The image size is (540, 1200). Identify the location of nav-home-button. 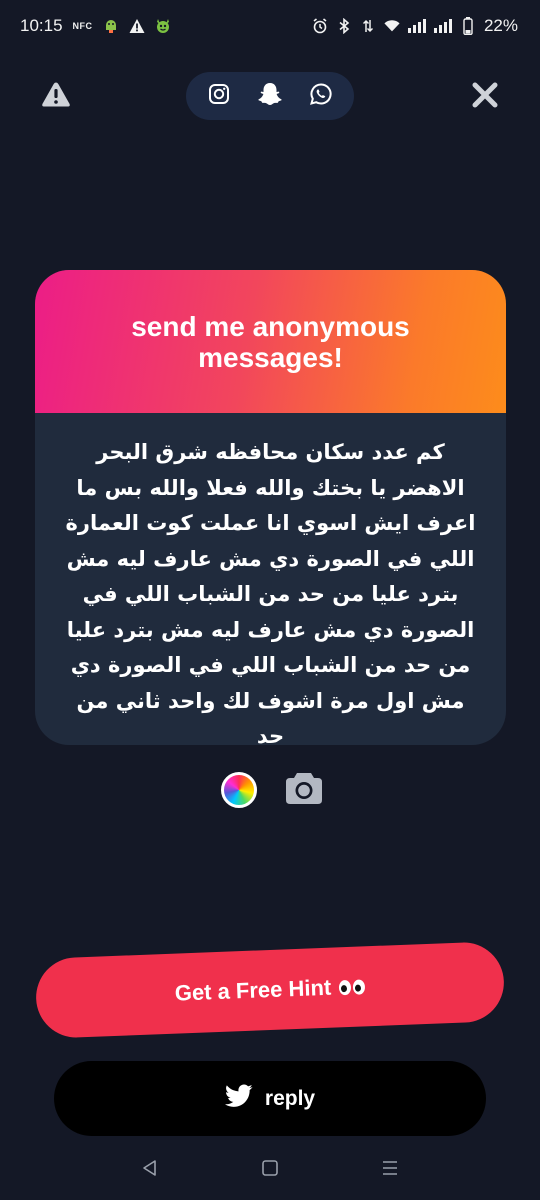
(270, 1170).